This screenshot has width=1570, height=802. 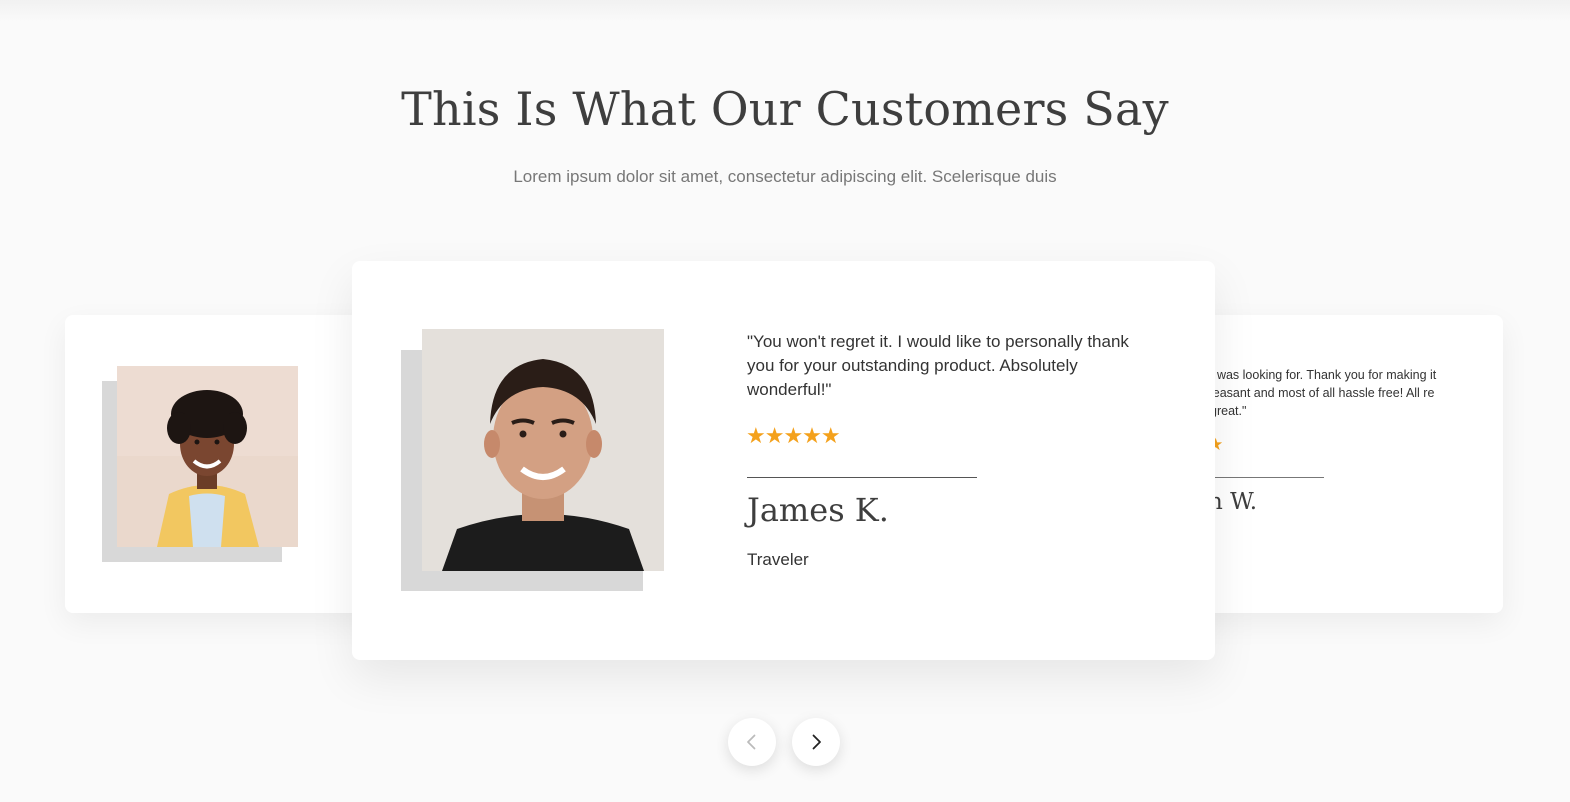 I want to click on customer-role: Traveler, so click(x=778, y=559).